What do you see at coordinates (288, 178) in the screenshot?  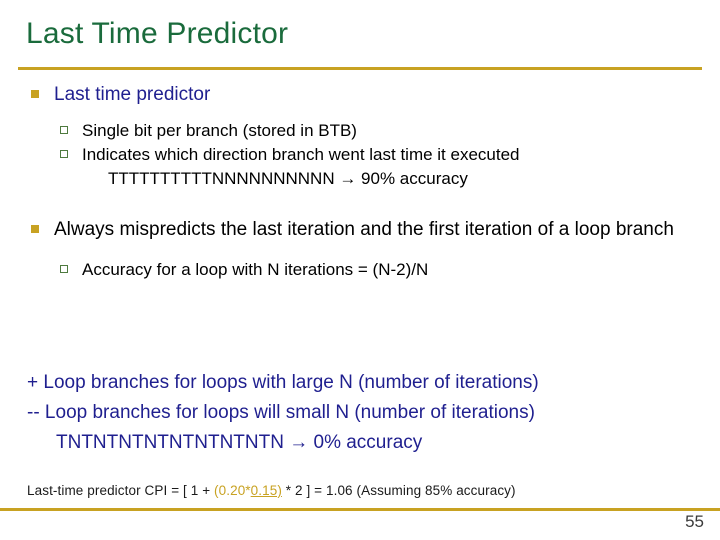 I see `bullet-level2-continuation-sequence: TTTTTTTTTTNNNNNNNNNN → 90% accuracy` at bounding box center [288, 178].